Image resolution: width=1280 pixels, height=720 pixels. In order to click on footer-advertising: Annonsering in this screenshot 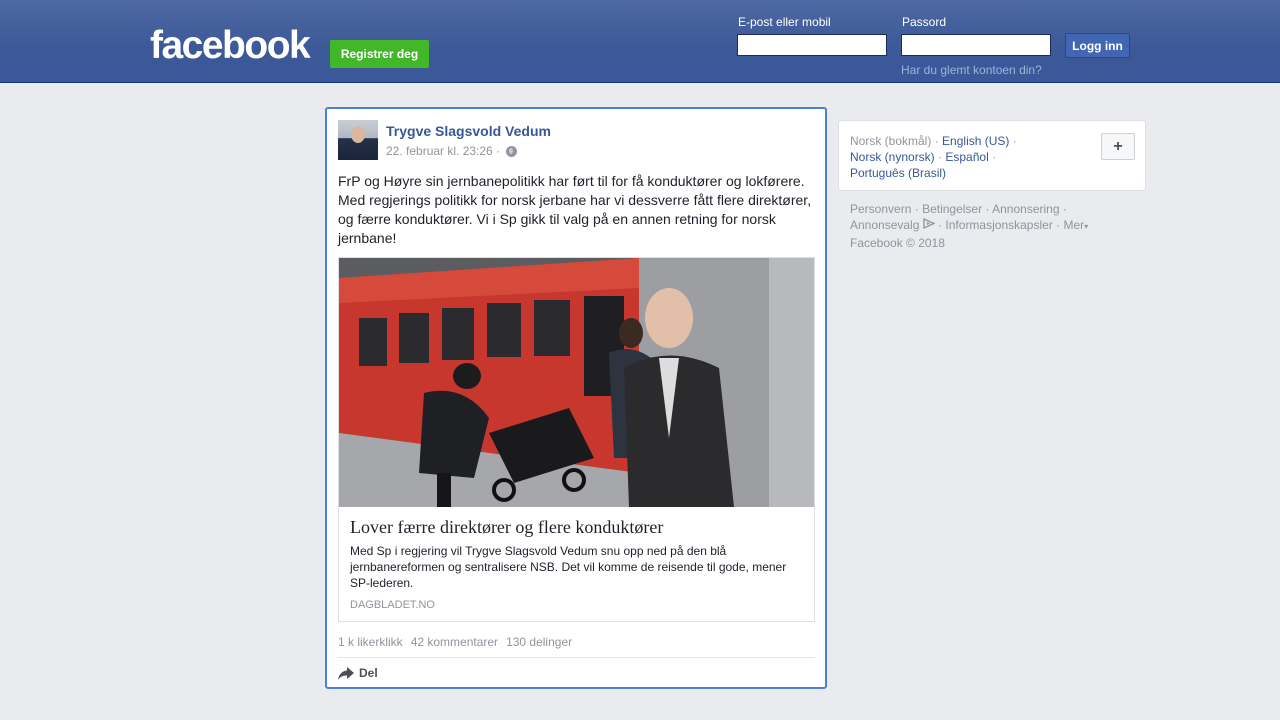, I will do `click(1025, 209)`.